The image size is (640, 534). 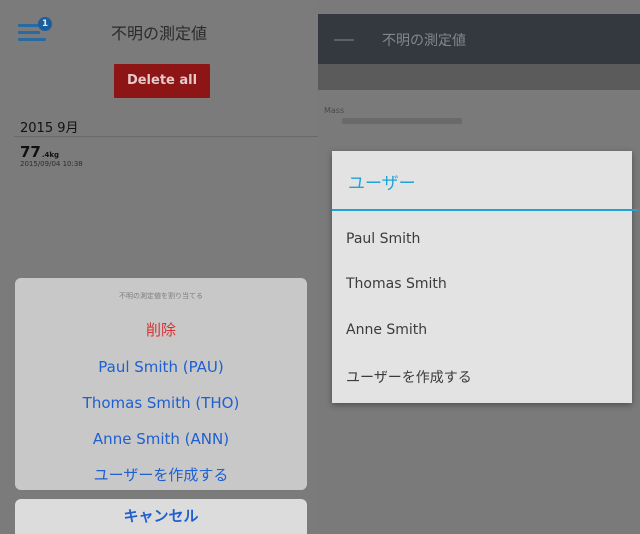 What do you see at coordinates (424, 41) in the screenshot?
I see `app-bar-title: 不明の測定値` at bounding box center [424, 41].